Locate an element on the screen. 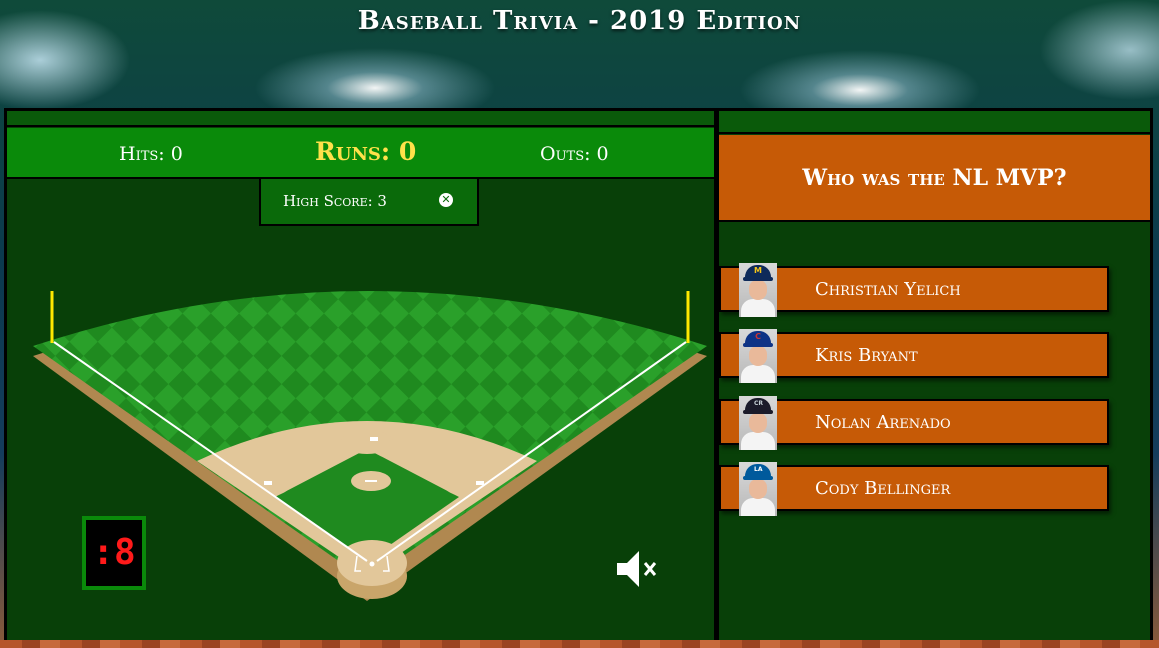  answer-label: Nolan Arenado is located at coordinates (883, 422).